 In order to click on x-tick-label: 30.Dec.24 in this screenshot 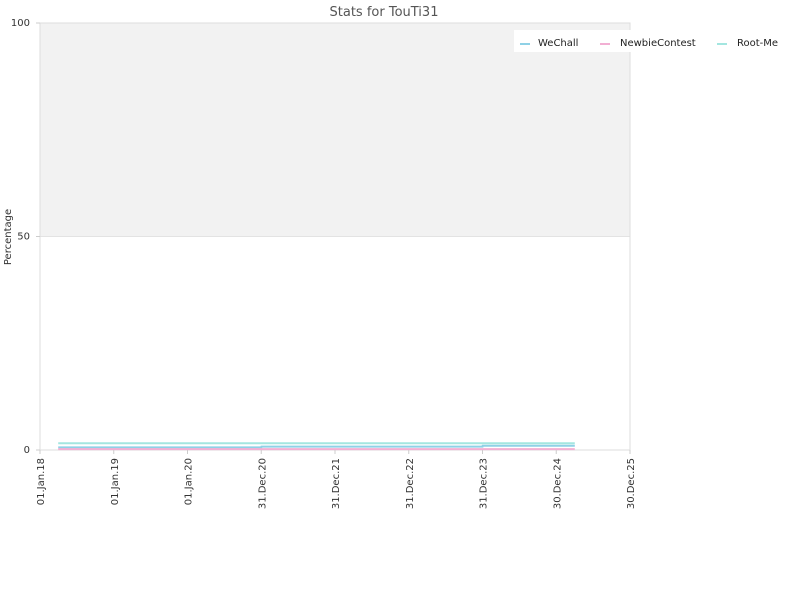, I will do `click(557, 483)`.